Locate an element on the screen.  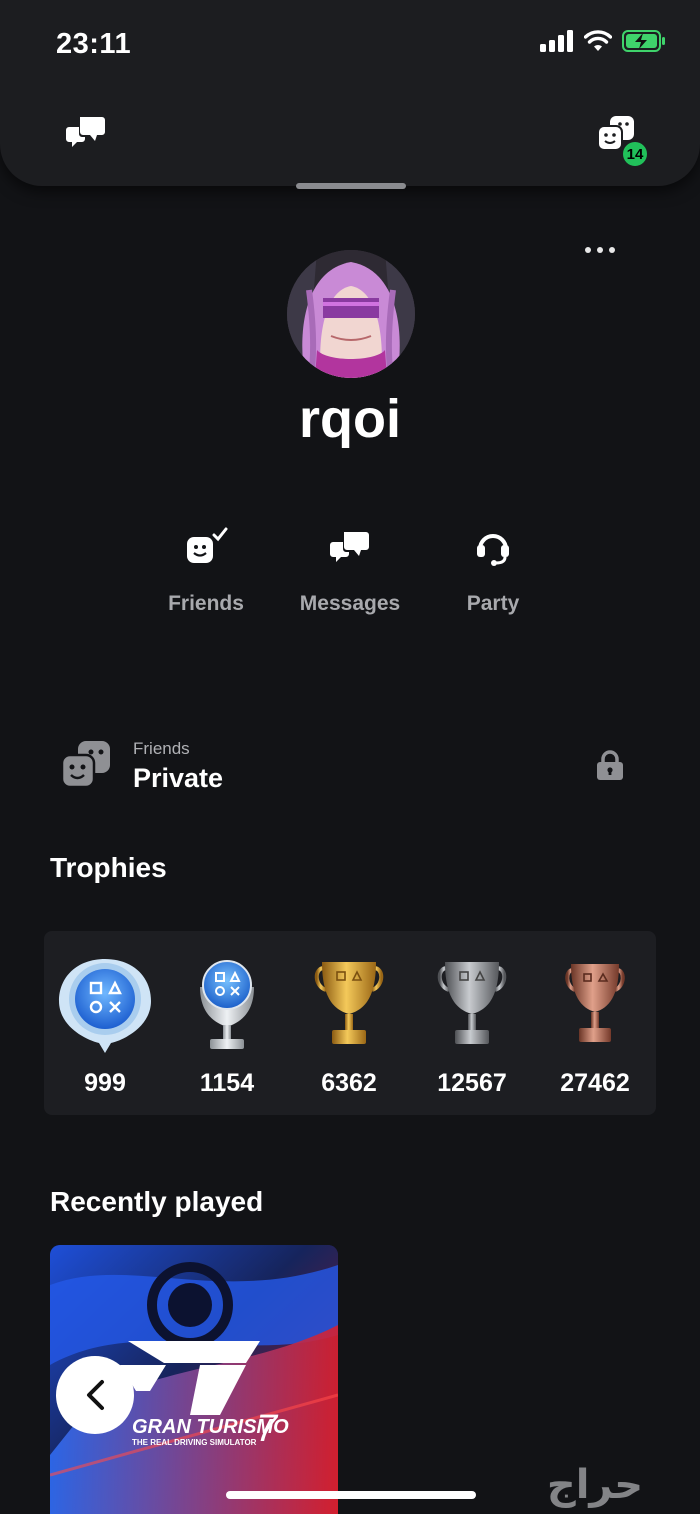
trophy-gold: 6362 is located at coordinates (349, 1023).